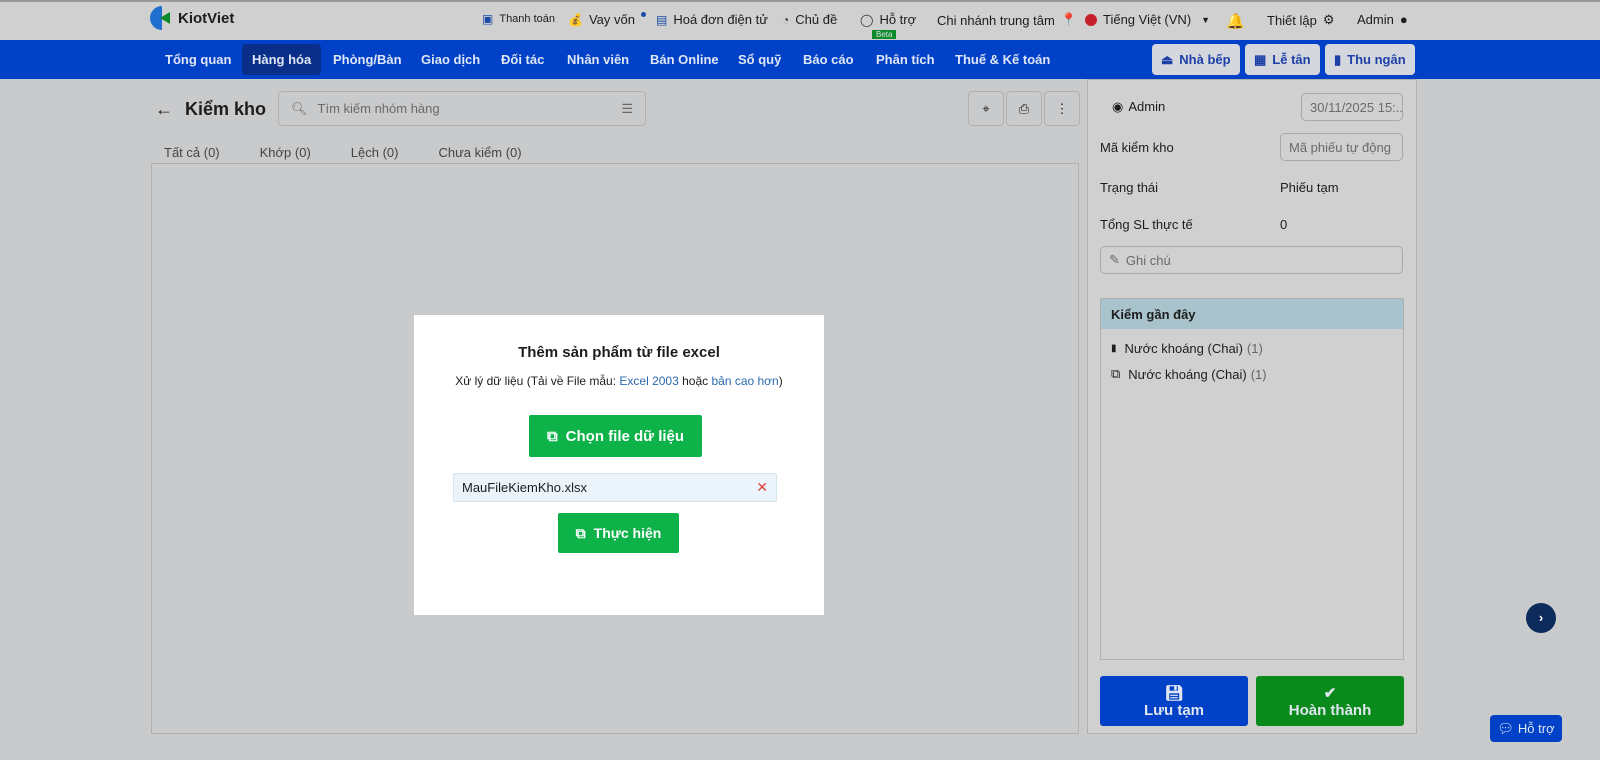  I want to click on excel-2003-link: Excel 2003, so click(648, 381).